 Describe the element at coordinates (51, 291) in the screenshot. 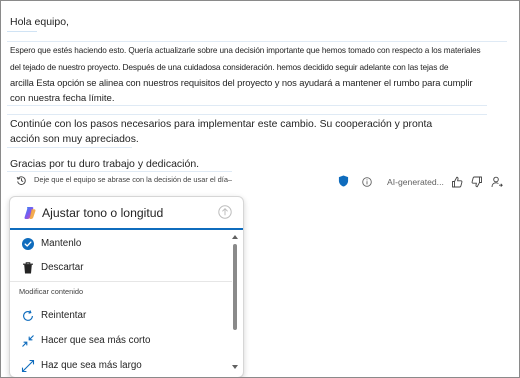

I see `modify-content-label: Modificar contenido` at that location.